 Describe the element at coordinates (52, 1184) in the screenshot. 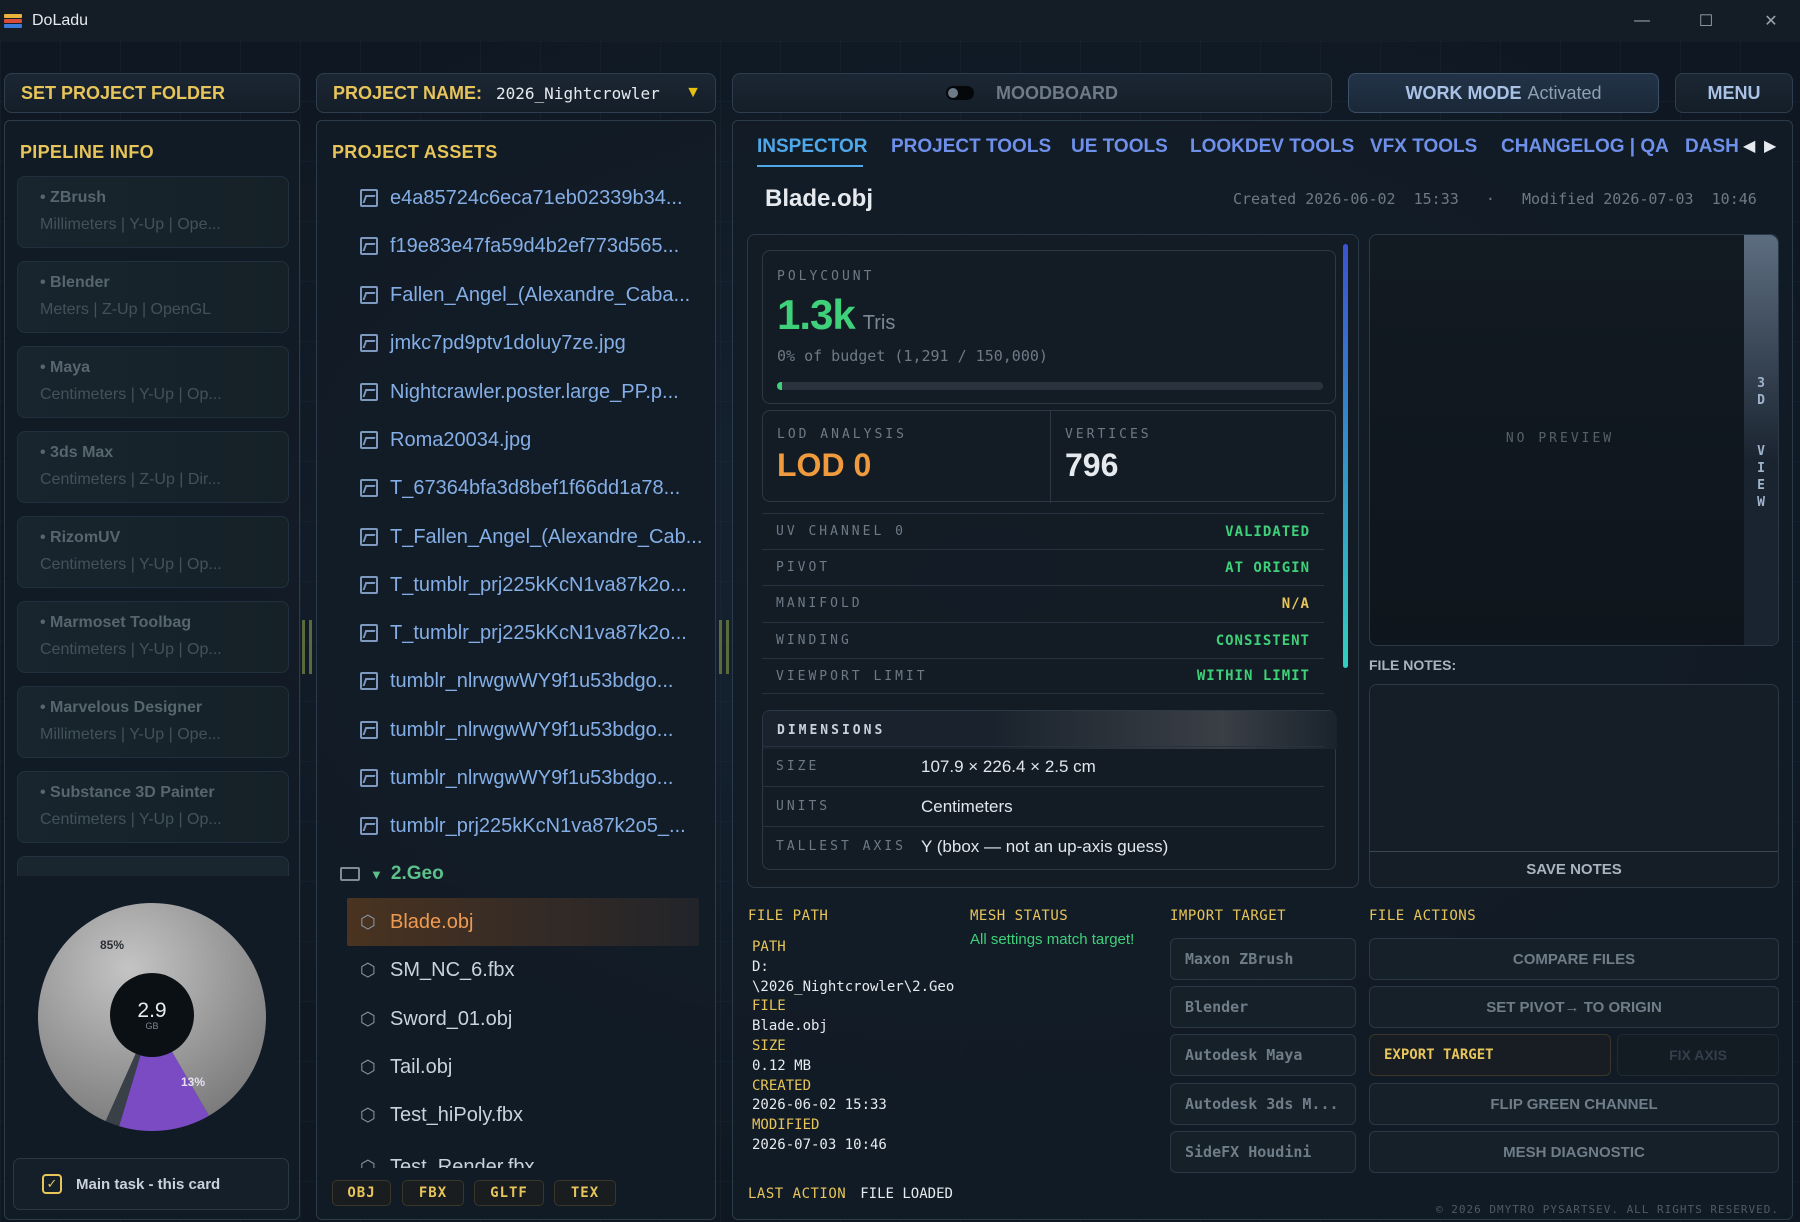

I see `checkbox-checked-icon: ✓` at that location.